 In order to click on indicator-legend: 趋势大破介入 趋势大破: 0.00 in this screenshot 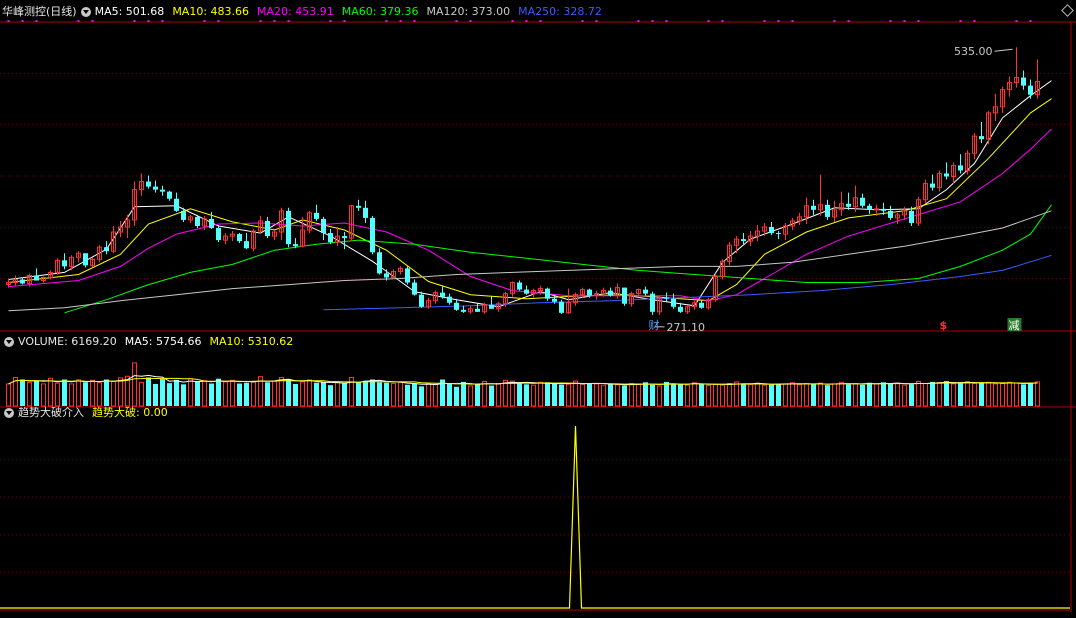, I will do `click(88, 413)`.